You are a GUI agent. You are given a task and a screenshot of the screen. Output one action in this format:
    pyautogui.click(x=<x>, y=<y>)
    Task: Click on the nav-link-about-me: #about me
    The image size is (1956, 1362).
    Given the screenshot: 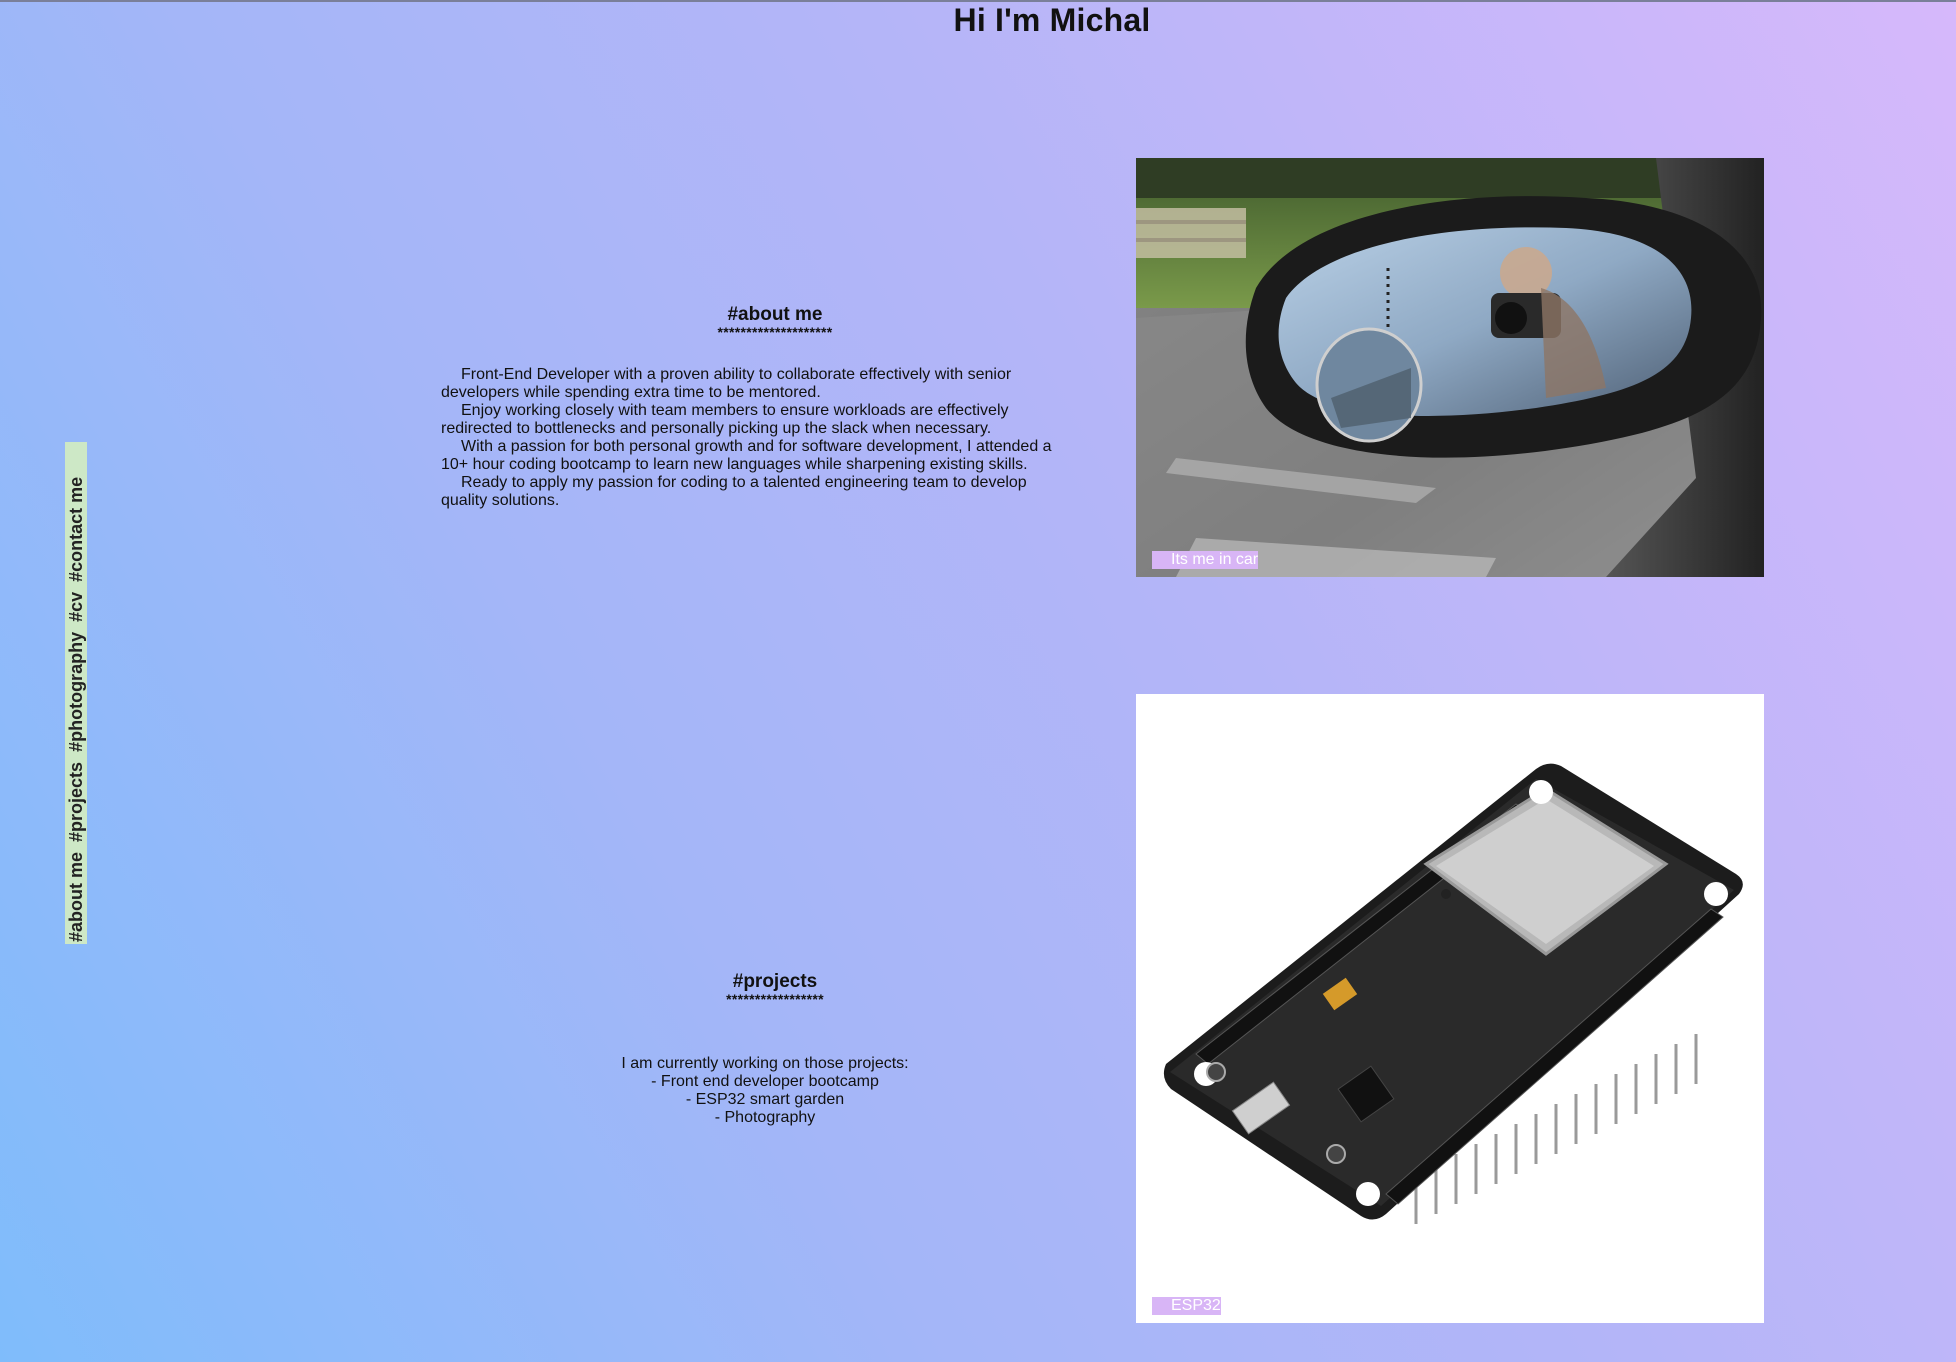 What is the action you would take?
    pyautogui.click(x=76, y=897)
    